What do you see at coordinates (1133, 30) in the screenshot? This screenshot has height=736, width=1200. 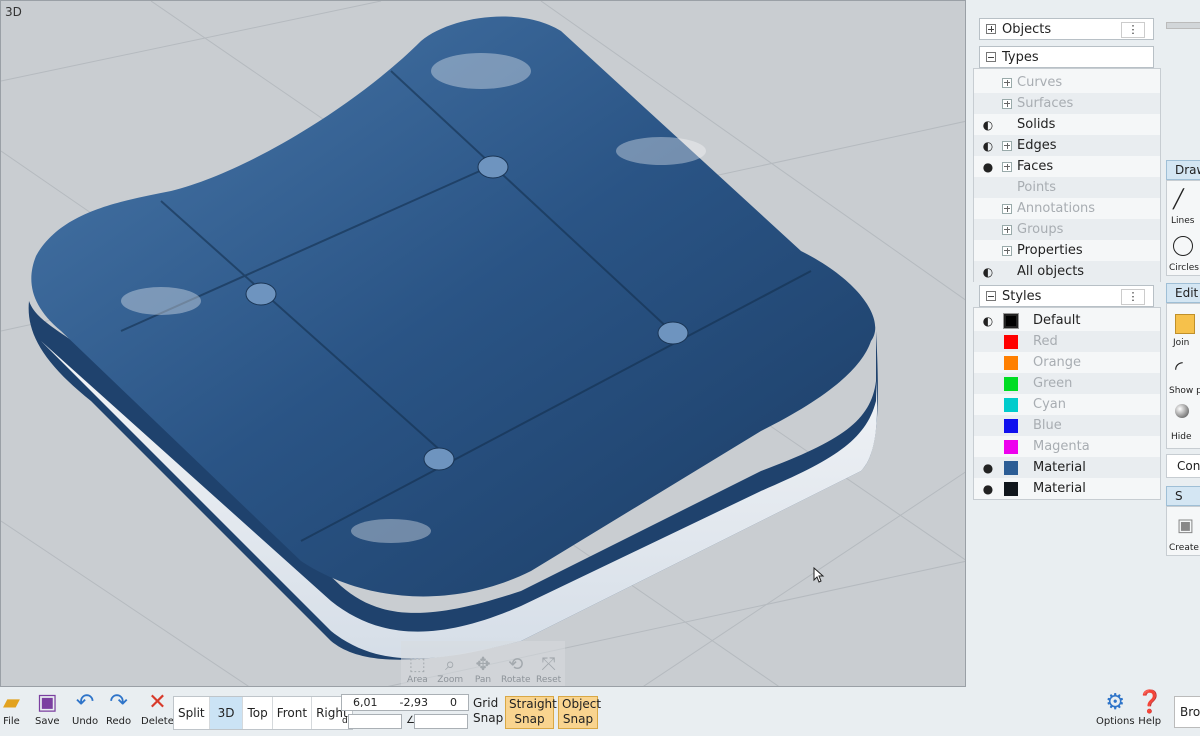 I see `objects-menu-icon: ⋮` at bounding box center [1133, 30].